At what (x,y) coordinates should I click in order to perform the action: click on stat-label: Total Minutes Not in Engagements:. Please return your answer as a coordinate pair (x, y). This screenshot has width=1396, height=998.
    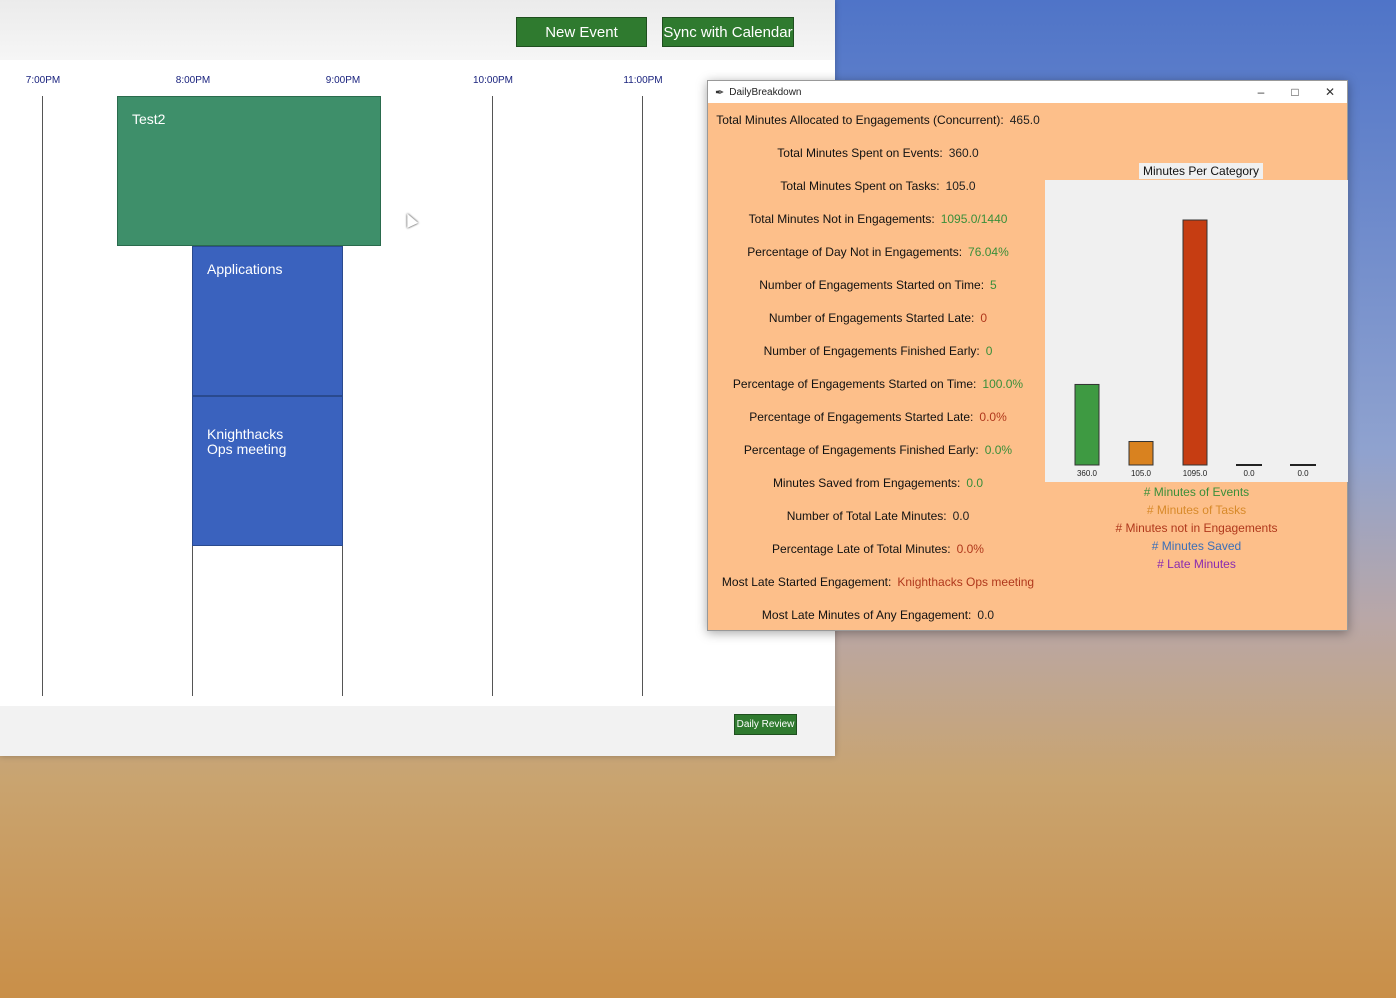
    Looking at the image, I should click on (841, 219).